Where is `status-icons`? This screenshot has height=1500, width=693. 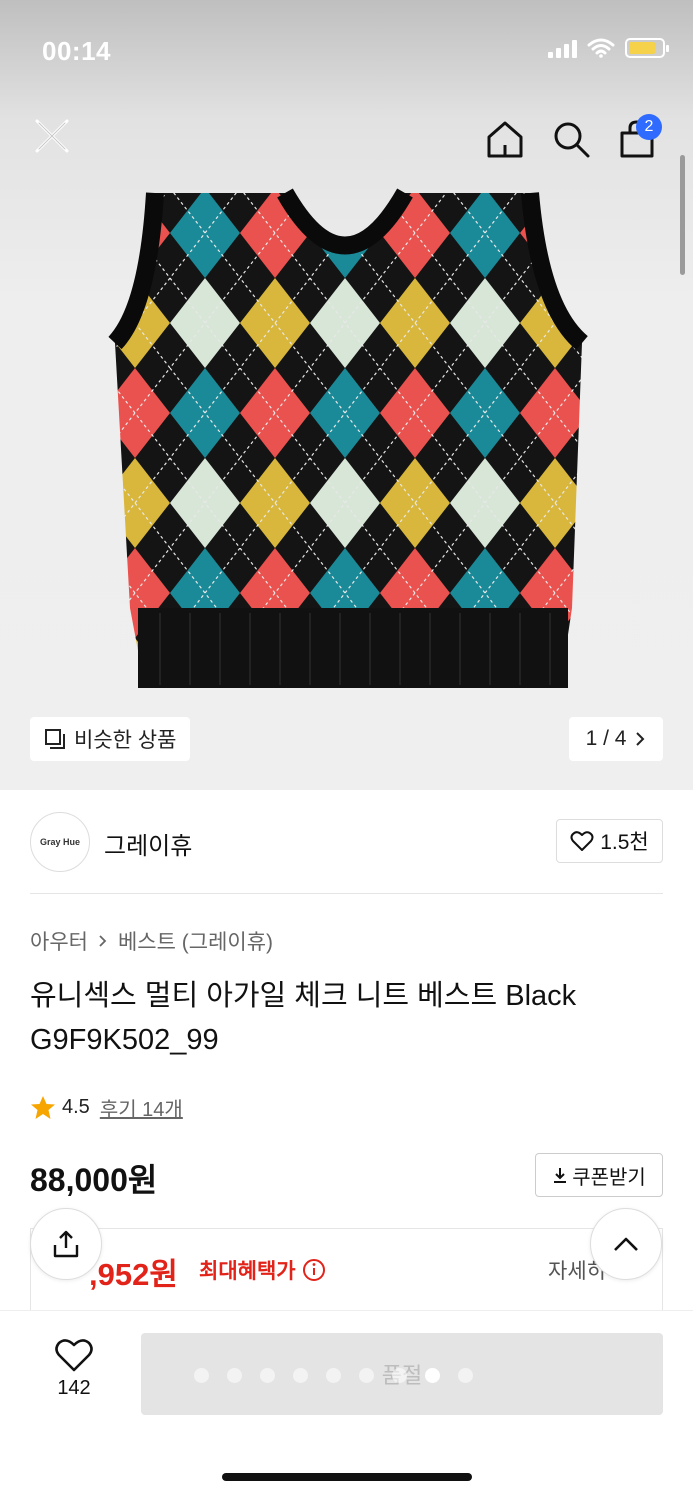 status-icons is located at coordinates (608, 48).